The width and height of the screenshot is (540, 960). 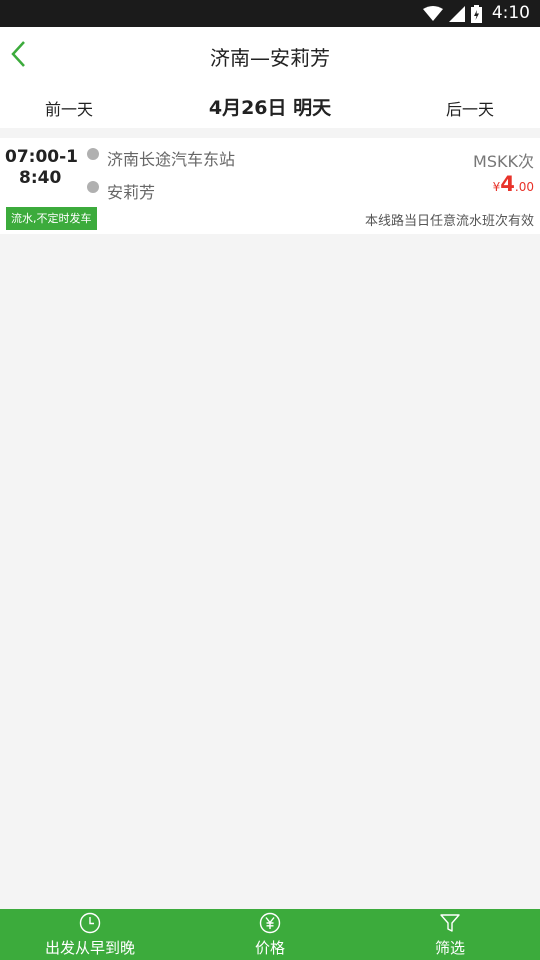 I want to click on signal-icon, so click(x=457, y=14).